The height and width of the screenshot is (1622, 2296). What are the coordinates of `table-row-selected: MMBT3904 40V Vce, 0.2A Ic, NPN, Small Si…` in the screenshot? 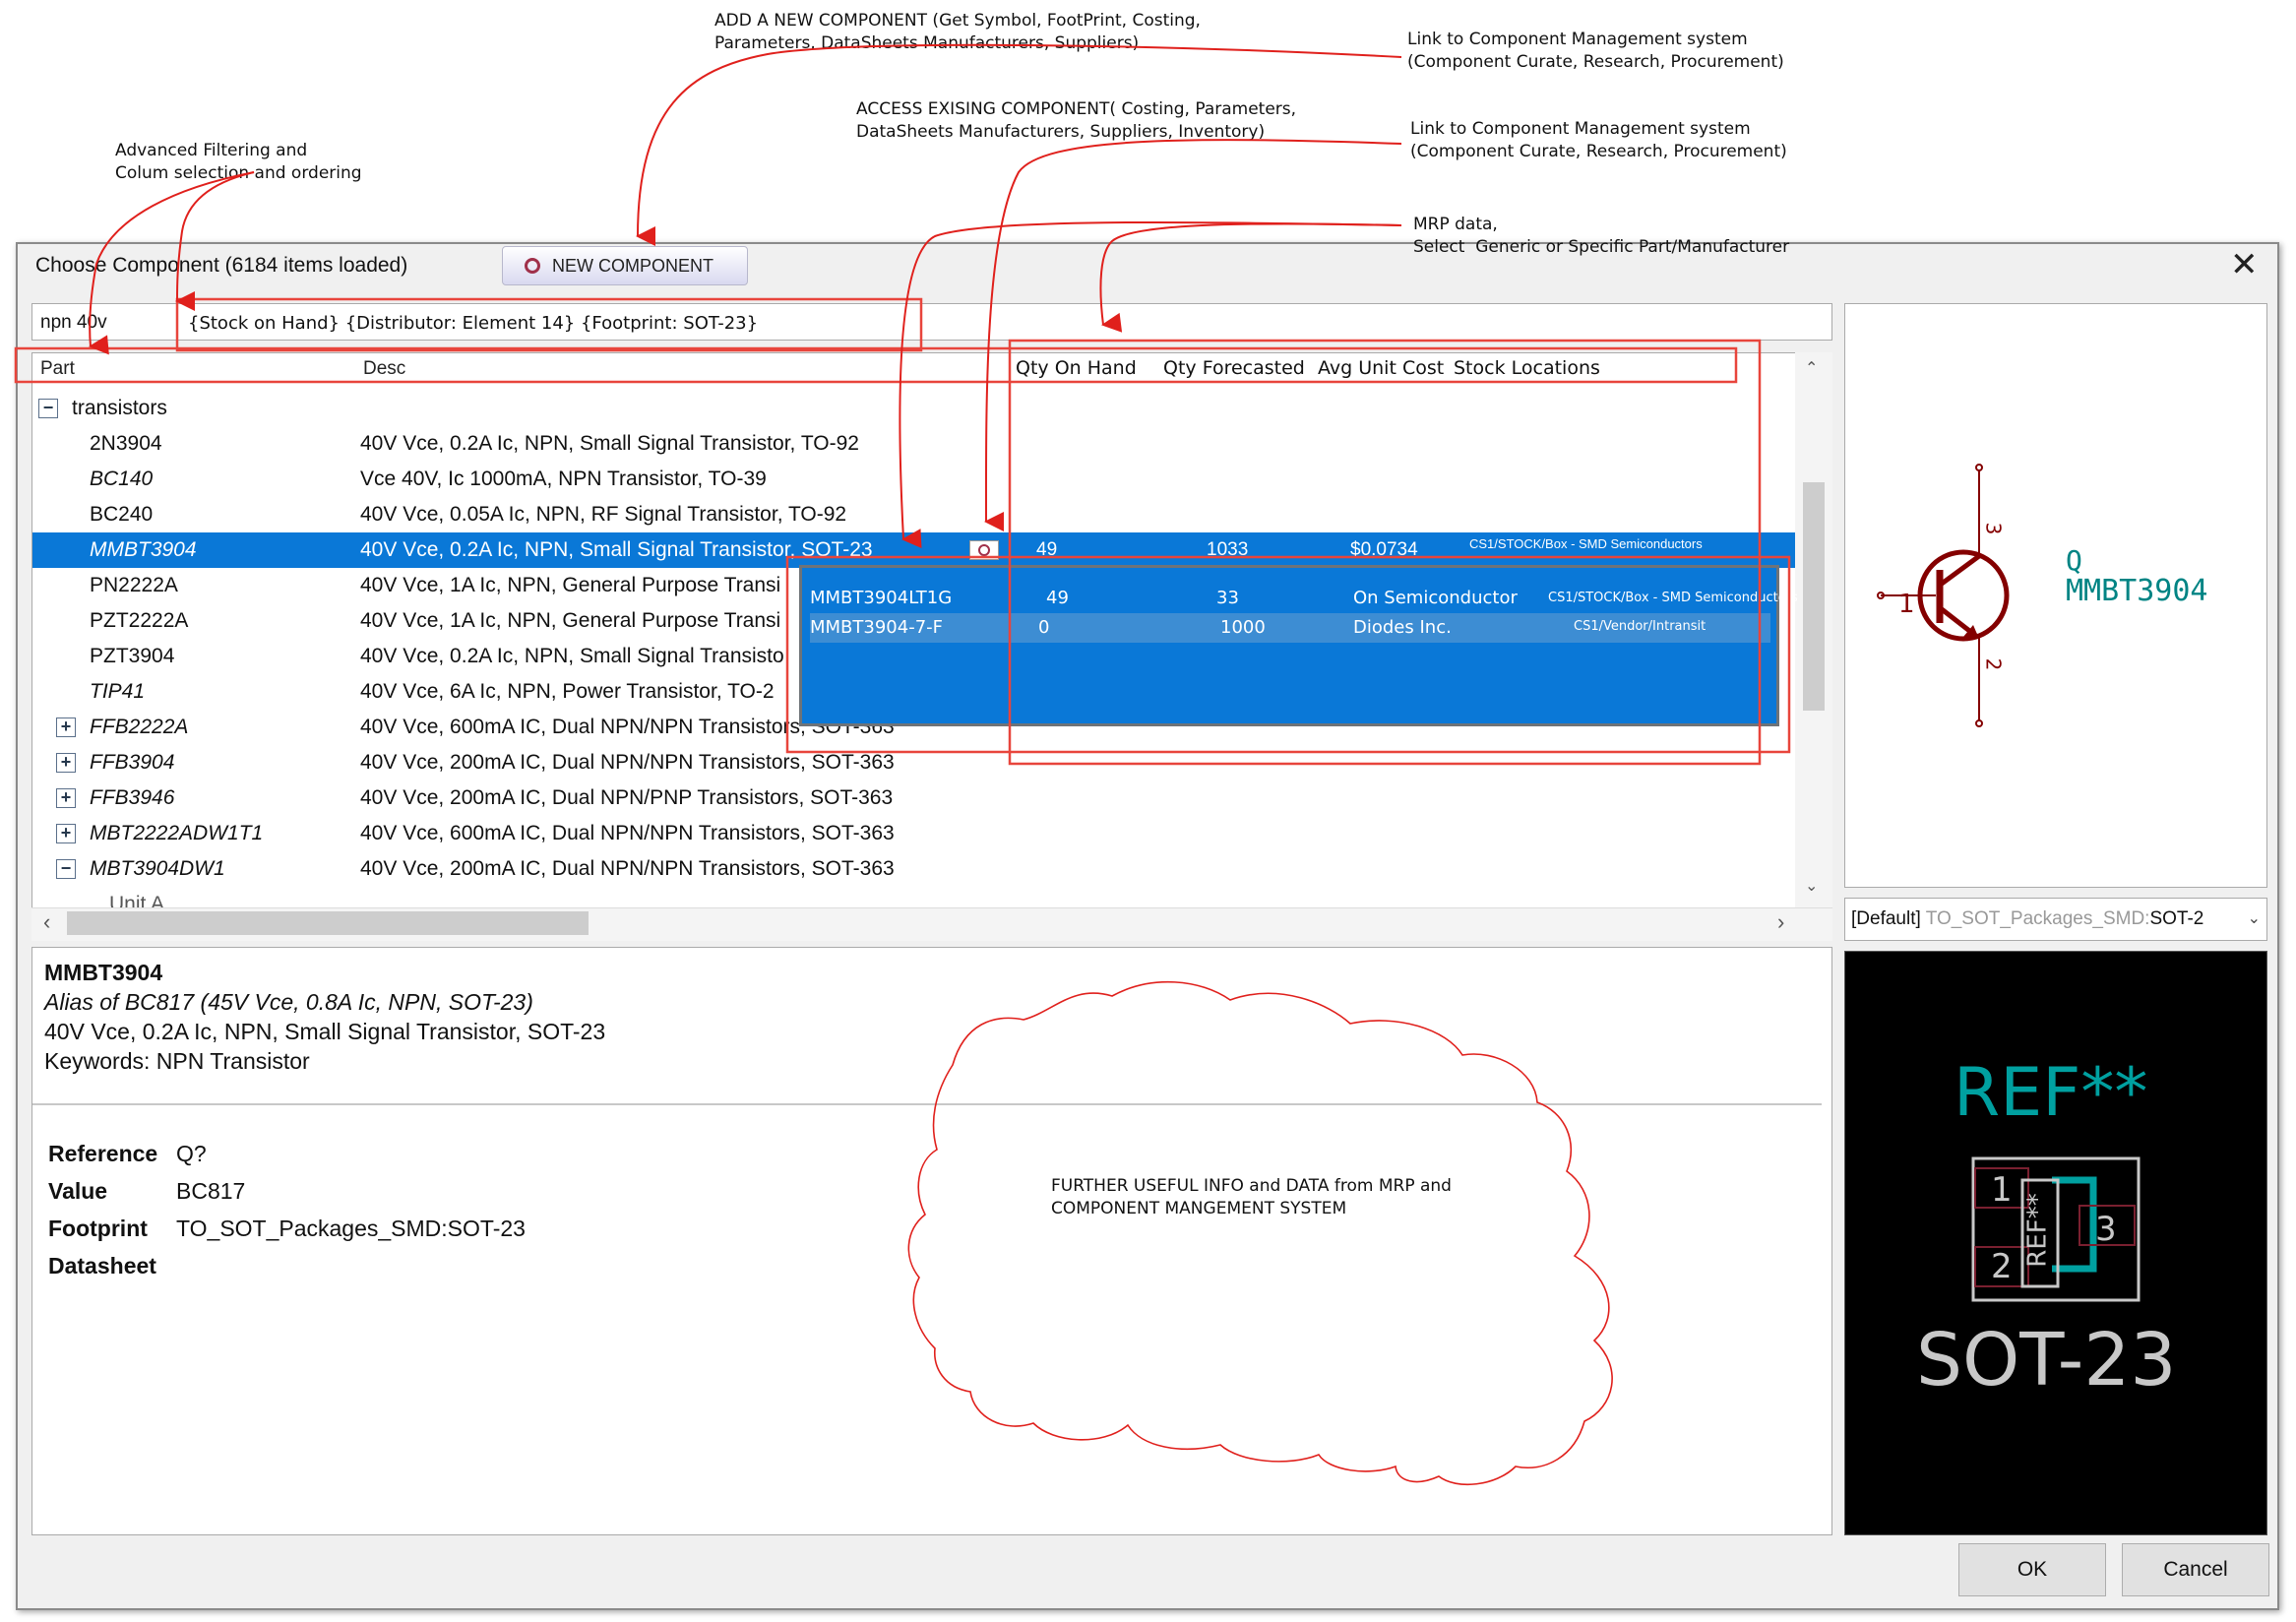 It's located at (915, 550).